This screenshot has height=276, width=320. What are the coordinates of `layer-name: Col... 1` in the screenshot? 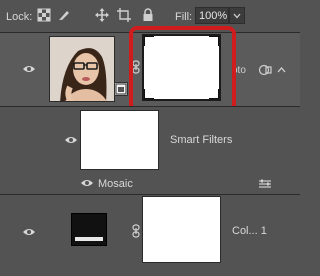 It's located at (249, 231).